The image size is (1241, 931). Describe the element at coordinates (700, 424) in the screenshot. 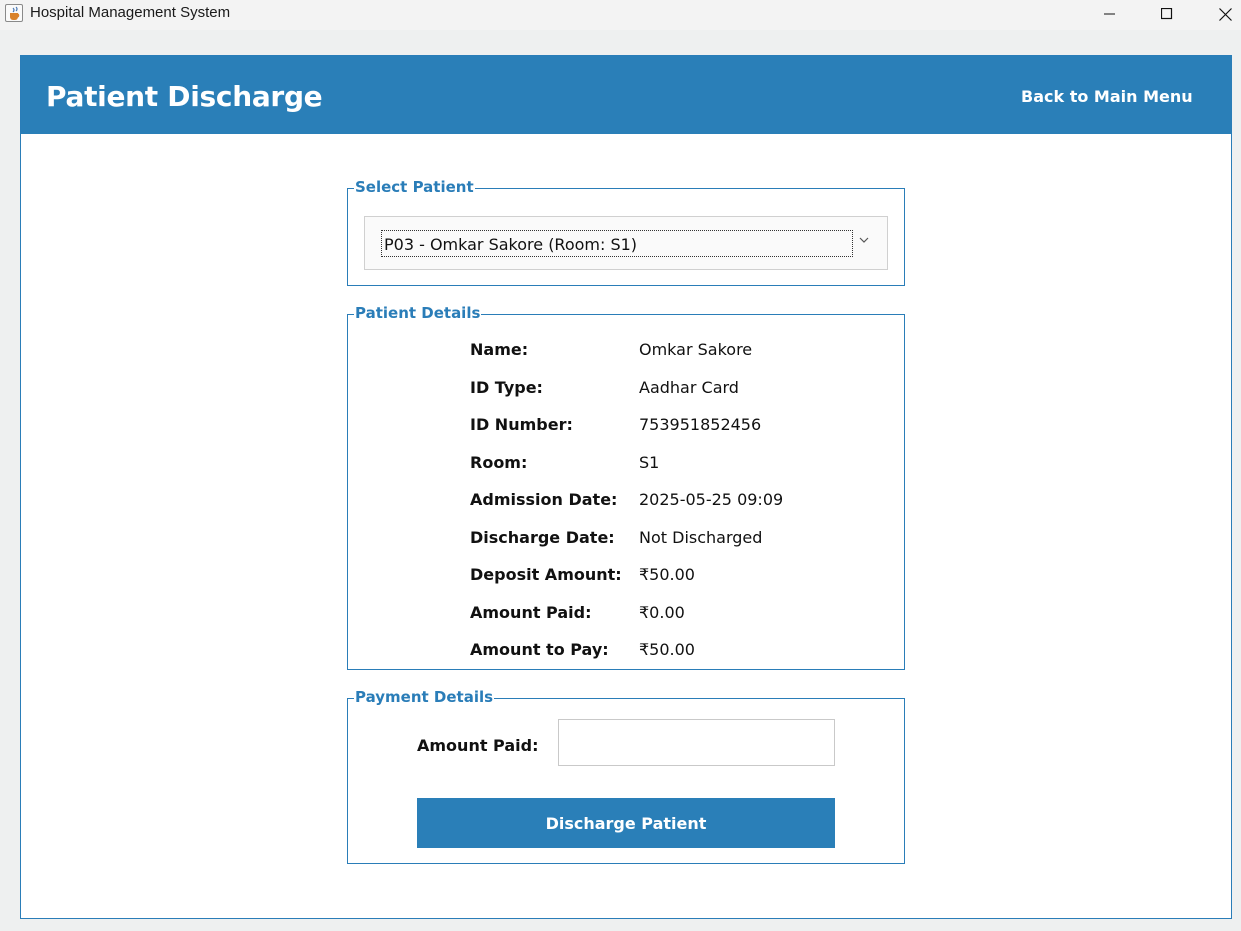

I see `id-number-value: 753951852456` at that location.